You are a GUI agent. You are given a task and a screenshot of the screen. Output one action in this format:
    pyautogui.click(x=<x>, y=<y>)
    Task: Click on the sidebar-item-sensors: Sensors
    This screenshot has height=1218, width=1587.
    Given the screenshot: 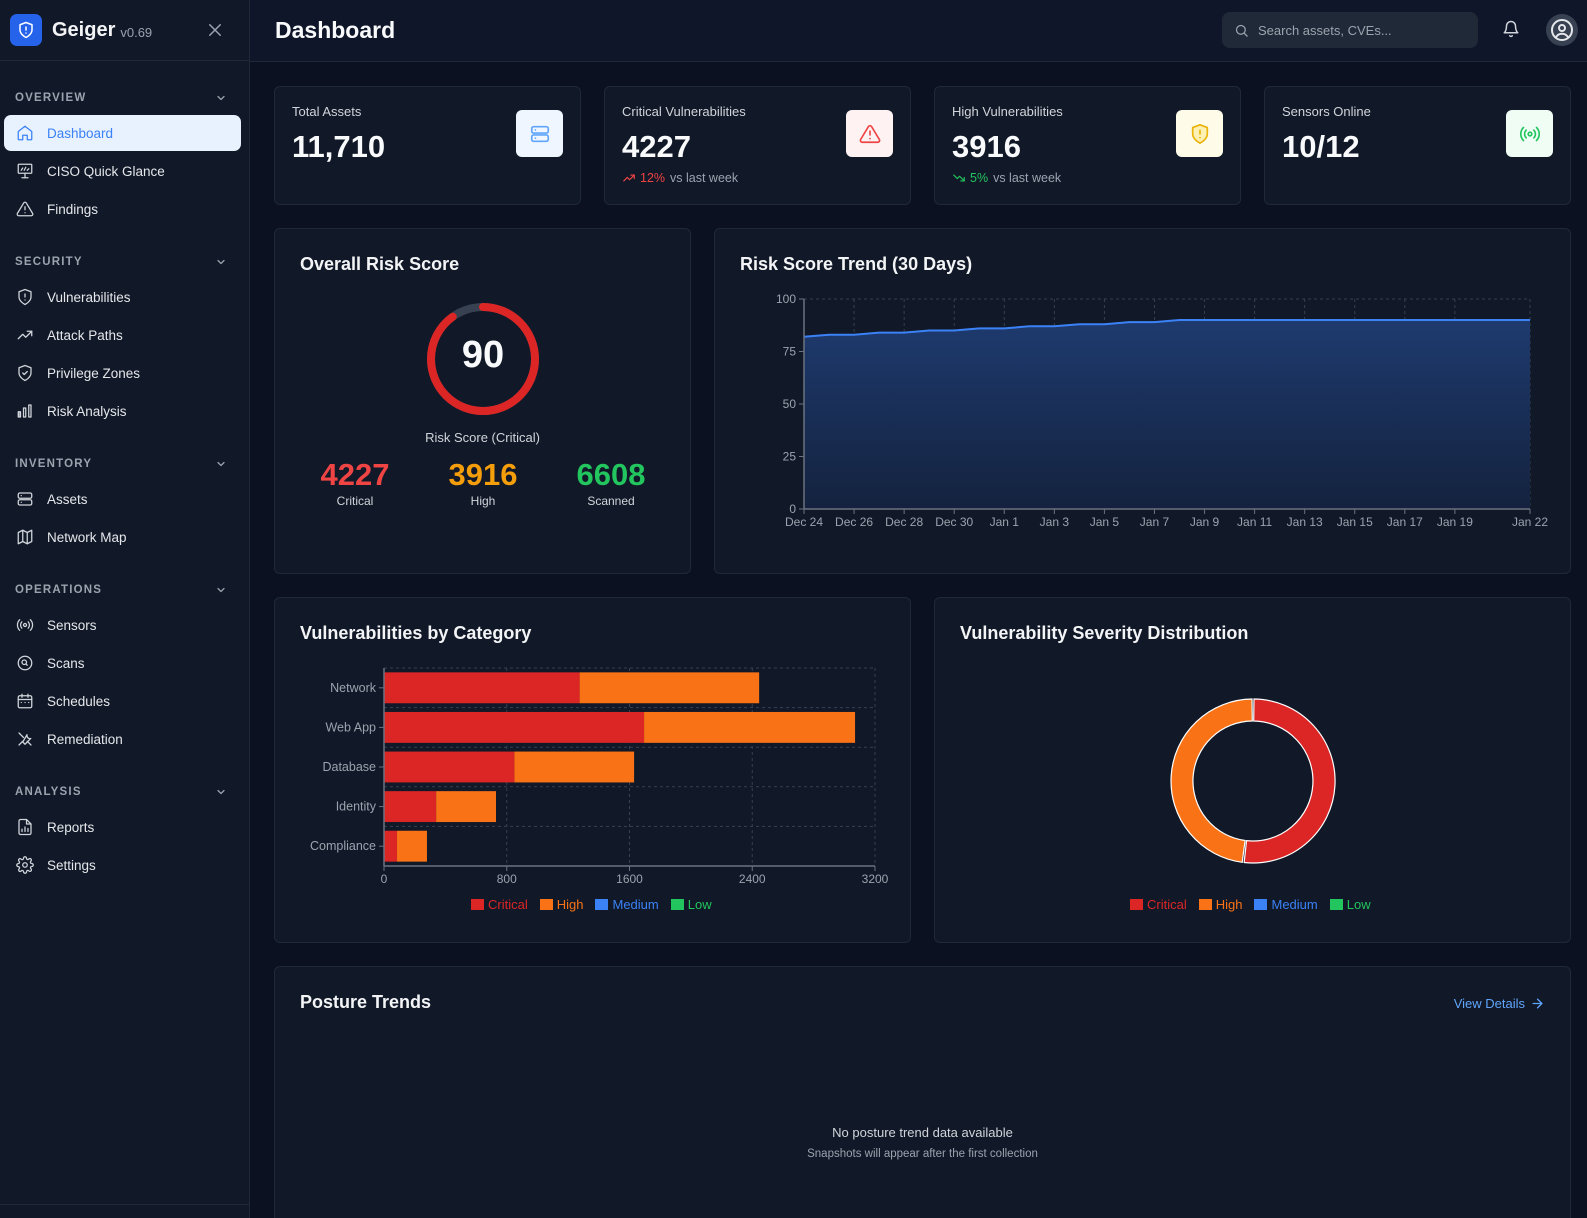 What is the action you would take?
    pyautogui.click(x=122, y=625)
    